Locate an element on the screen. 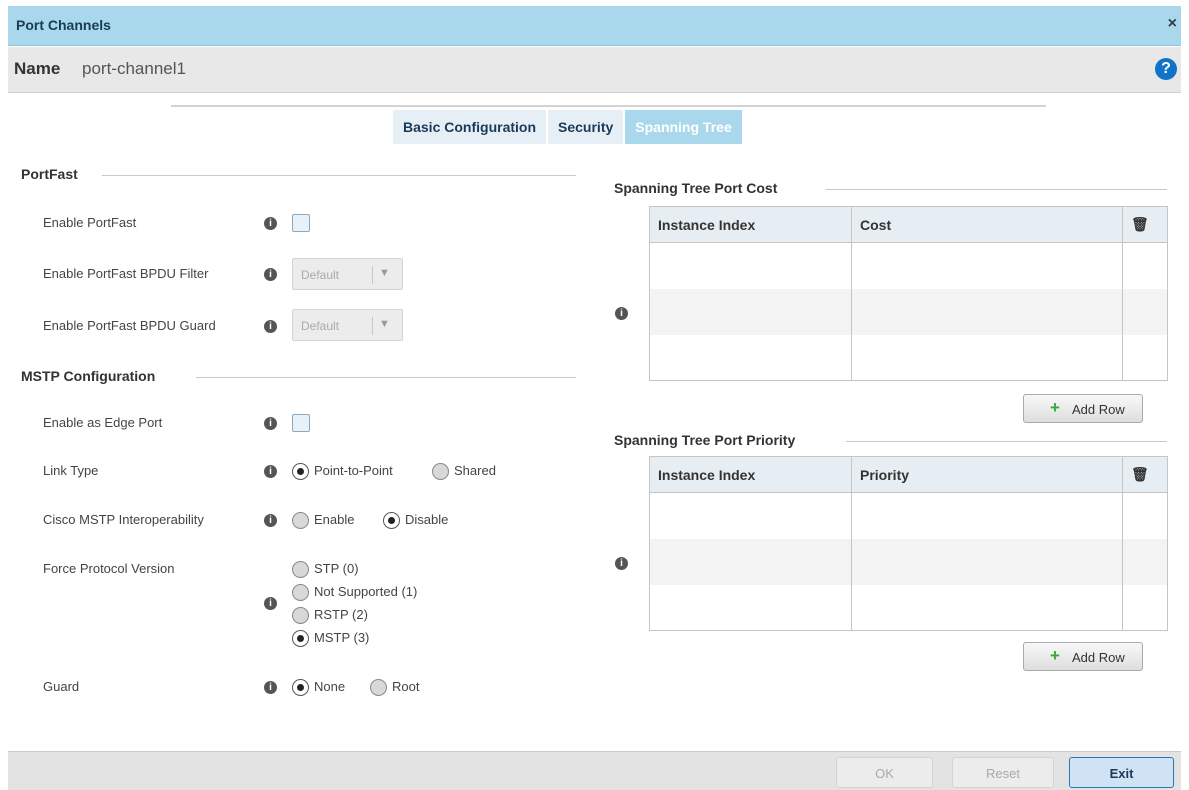 The image size is (1189, 790). link-type-label: Link Type is located at coordinates (71, 470).